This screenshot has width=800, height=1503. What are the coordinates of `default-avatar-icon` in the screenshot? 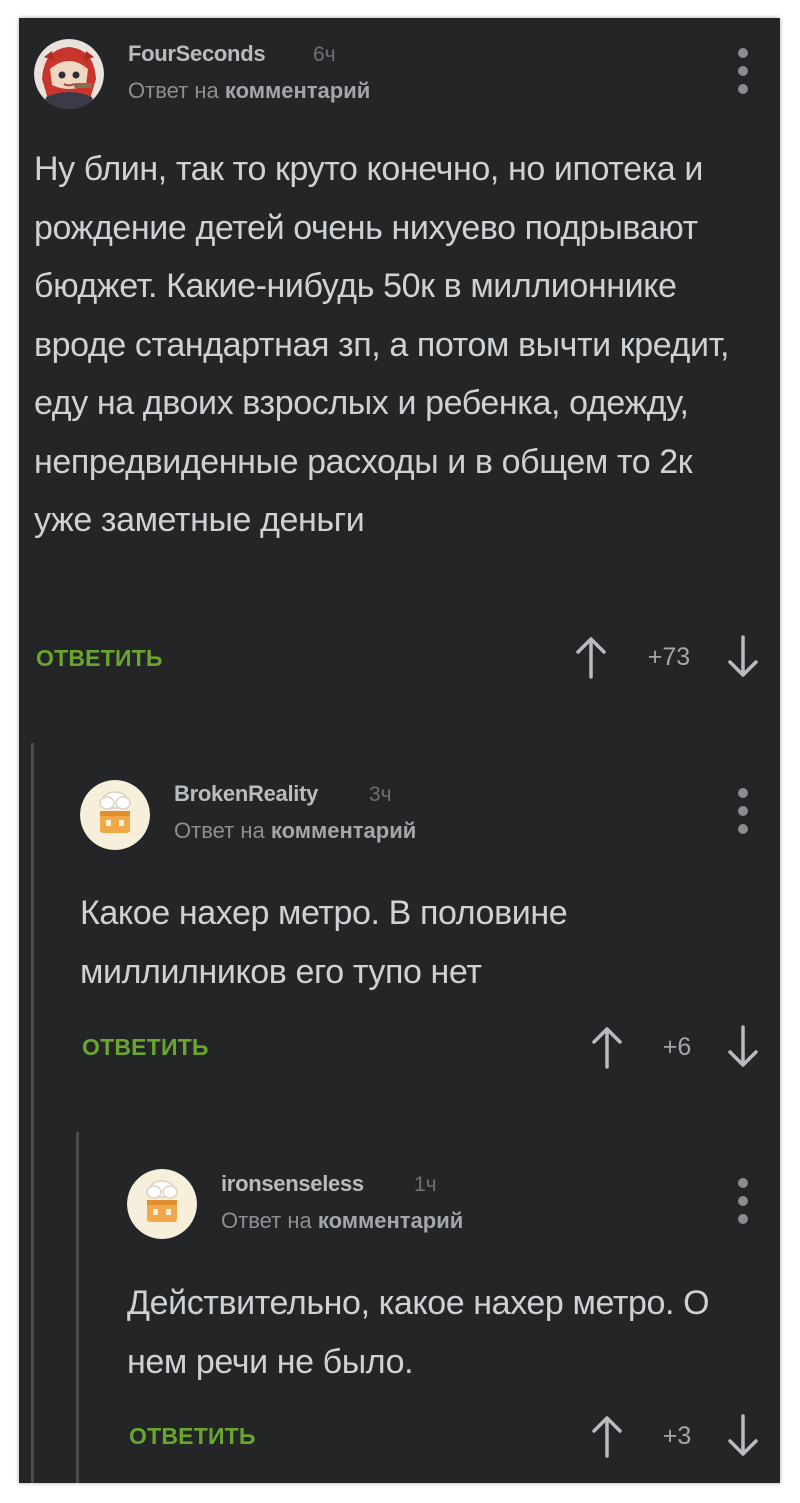 It's located at (162, 1204).